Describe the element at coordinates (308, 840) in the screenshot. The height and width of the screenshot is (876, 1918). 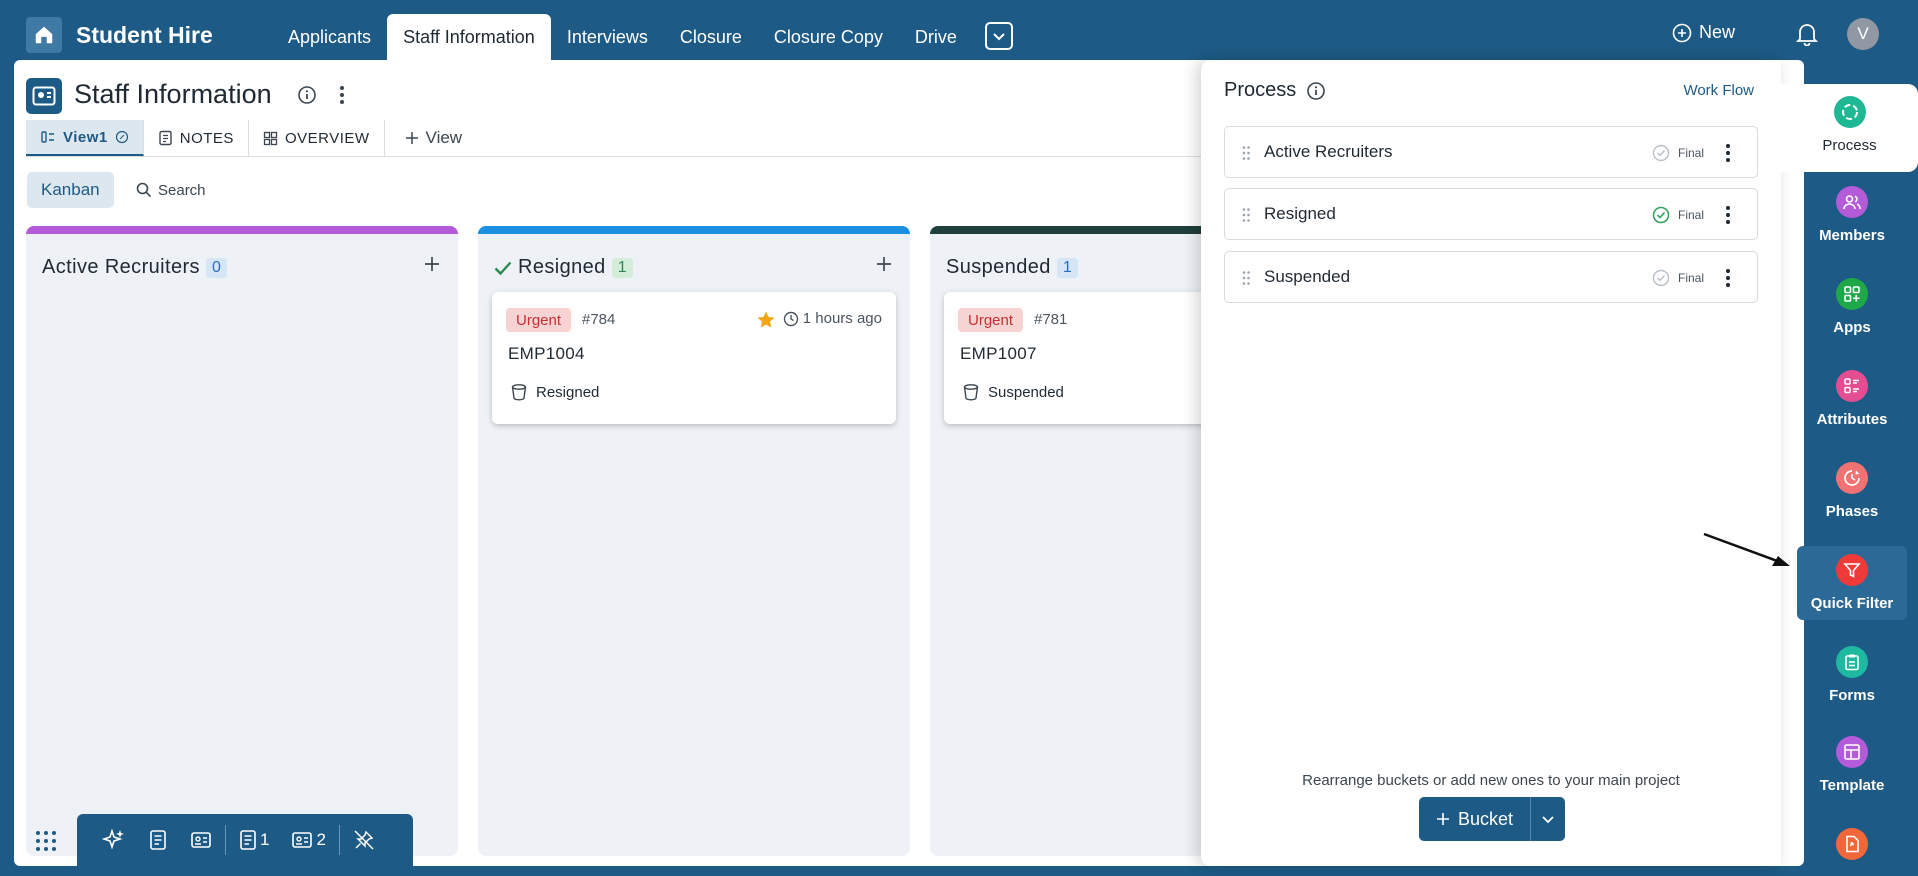
I see `cards-count-button: 2` at that location.